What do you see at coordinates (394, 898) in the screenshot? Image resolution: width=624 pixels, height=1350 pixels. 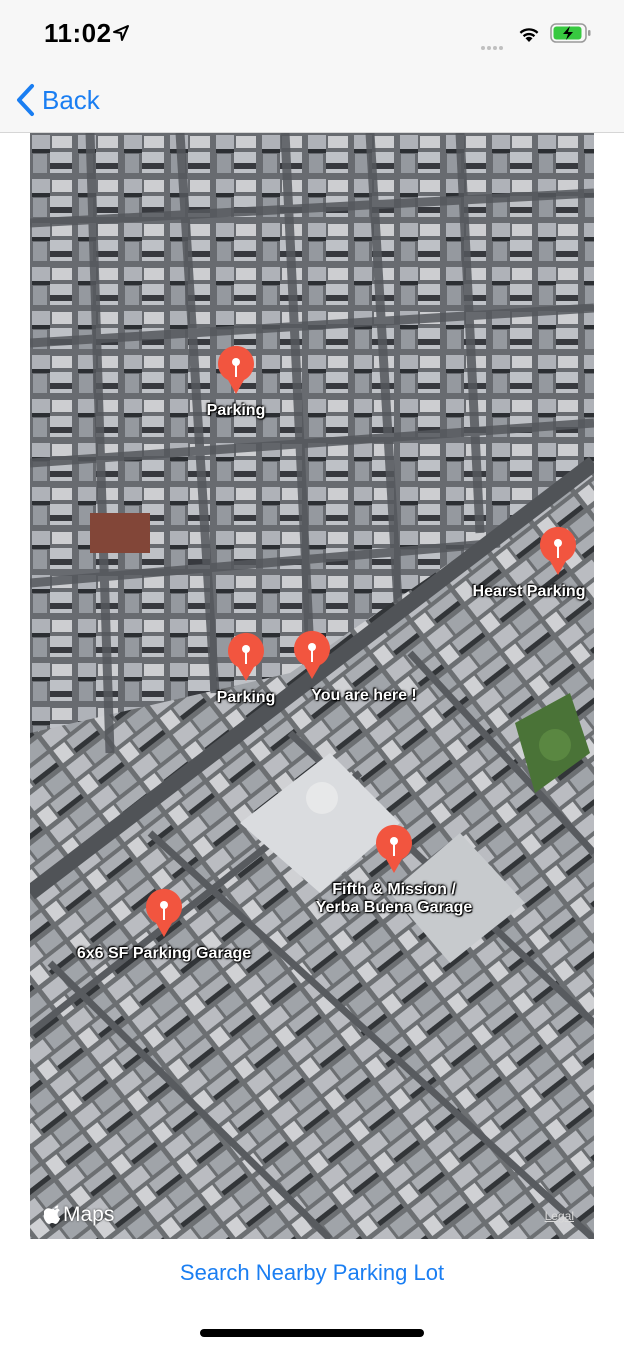 I see `map-annotation-label: Fifth & Mission / Yerba Buena Garage` at bounding box center [394, 898].